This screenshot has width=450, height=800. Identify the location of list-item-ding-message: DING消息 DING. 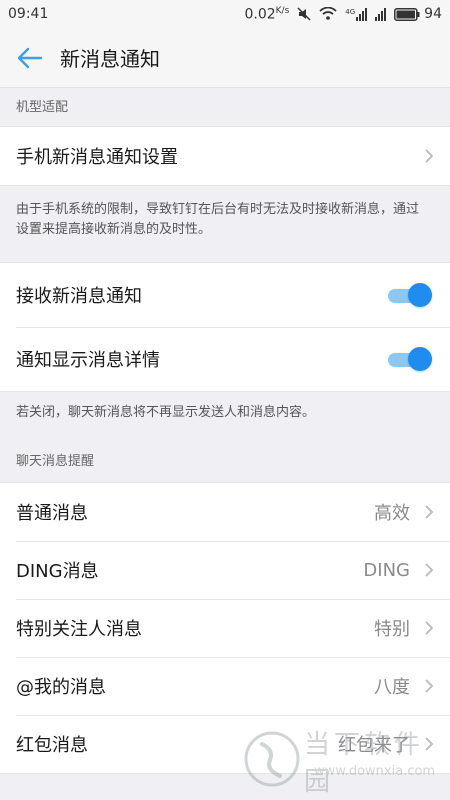
(225, 570).